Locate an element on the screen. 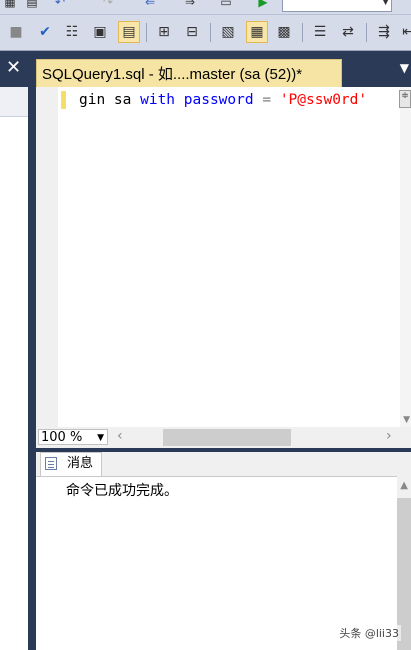 This screenshot has height=650, width=411. new-query-icon: ▦ is located at coordinates (10, 5).